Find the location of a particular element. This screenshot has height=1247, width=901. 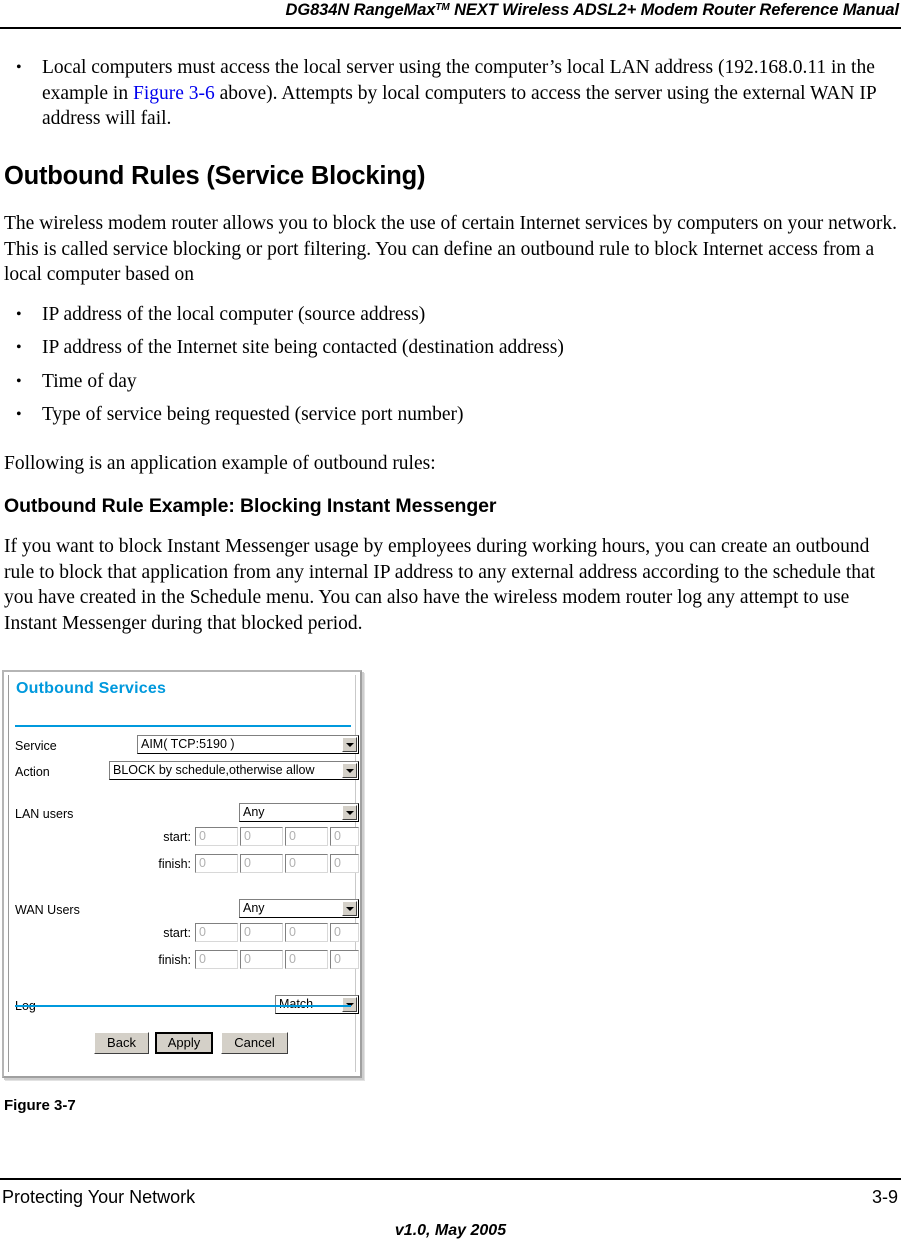

cross-reference-link: Figure 3-6 is located at coordinates (174, 93).